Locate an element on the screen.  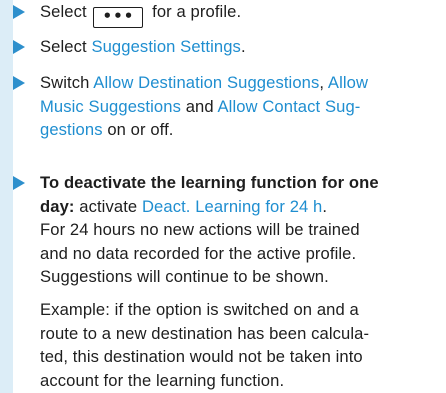
step-3-line-3: gestions on or off. is located at coordinates (107, 129).